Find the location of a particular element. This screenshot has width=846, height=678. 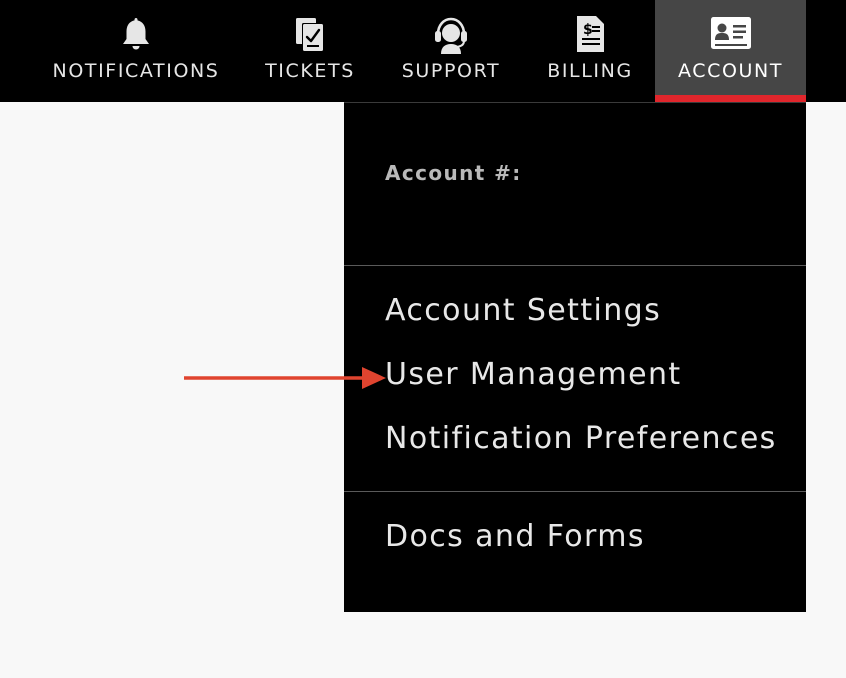

account-number-label: Account #: is located at coordinates (453, 173).